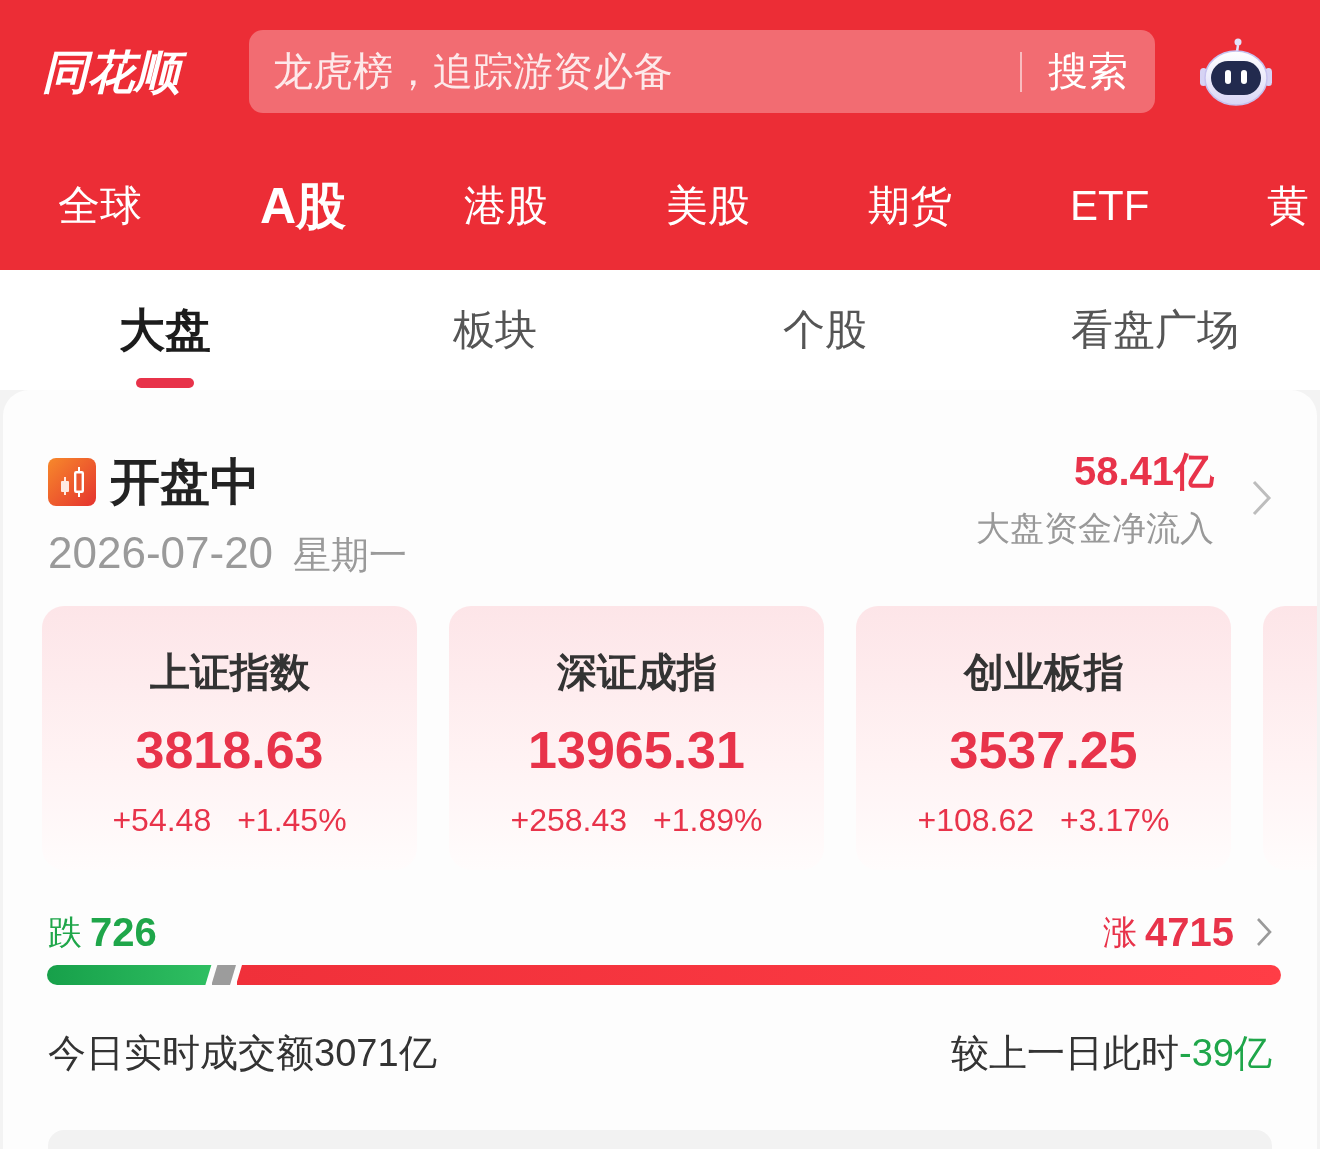  I want to click on index-change: +54.48, so click(162, 820).